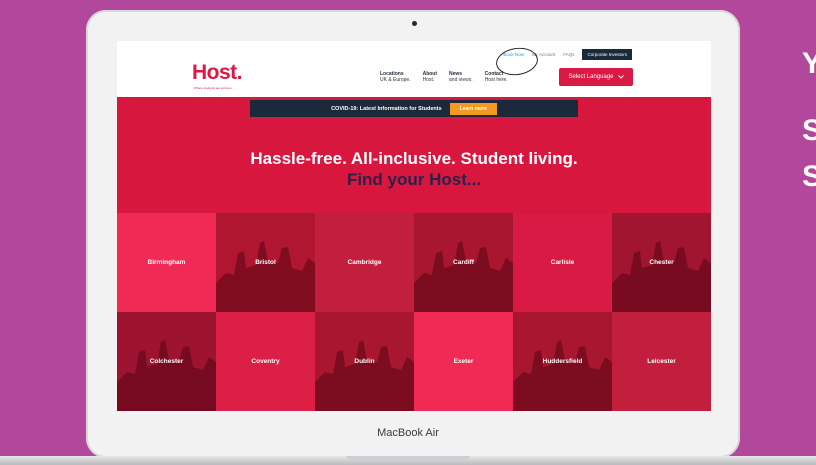 Image resolution: width=816 pixels, height=465 pixels. I want to click on side-letter-3: S, so click(809, 177).